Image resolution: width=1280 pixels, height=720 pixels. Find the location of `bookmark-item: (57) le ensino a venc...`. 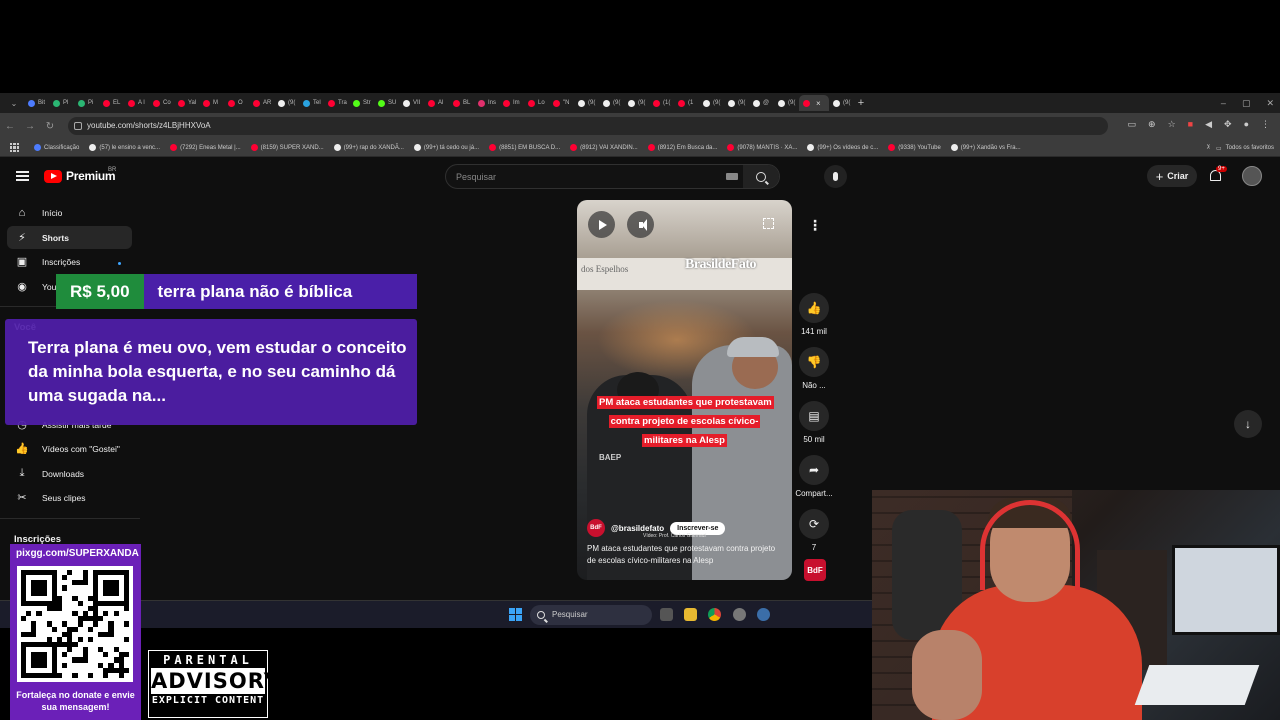

bookmark-item: (57) le ensino a venc... is located at coordinates (124, 147).